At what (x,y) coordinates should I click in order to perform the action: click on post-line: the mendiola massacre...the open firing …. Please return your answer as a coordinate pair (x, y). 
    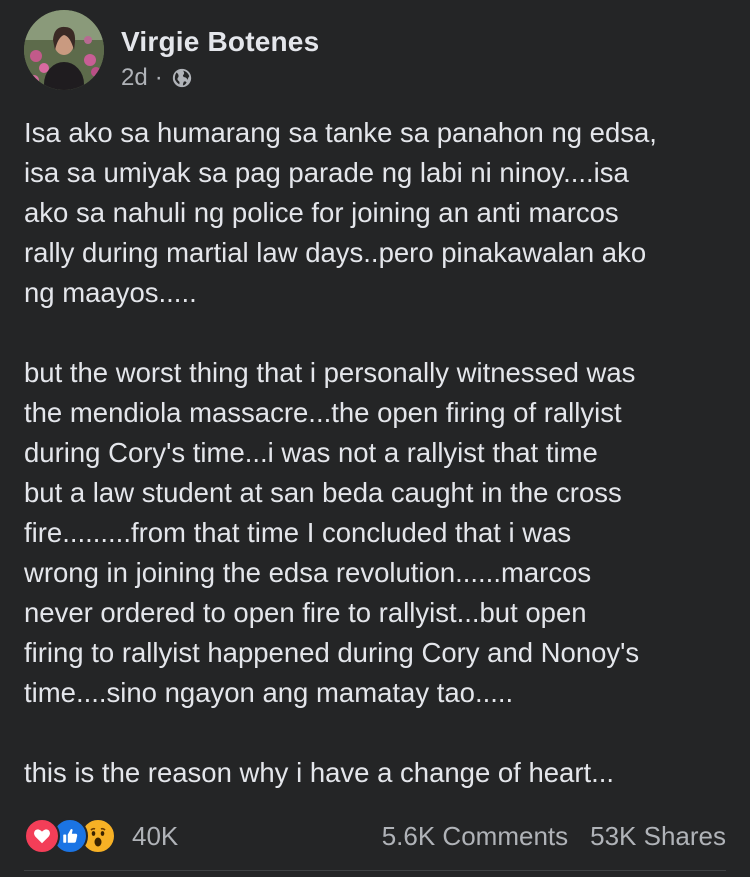
    Looking at the image, I should click on (323, 412).